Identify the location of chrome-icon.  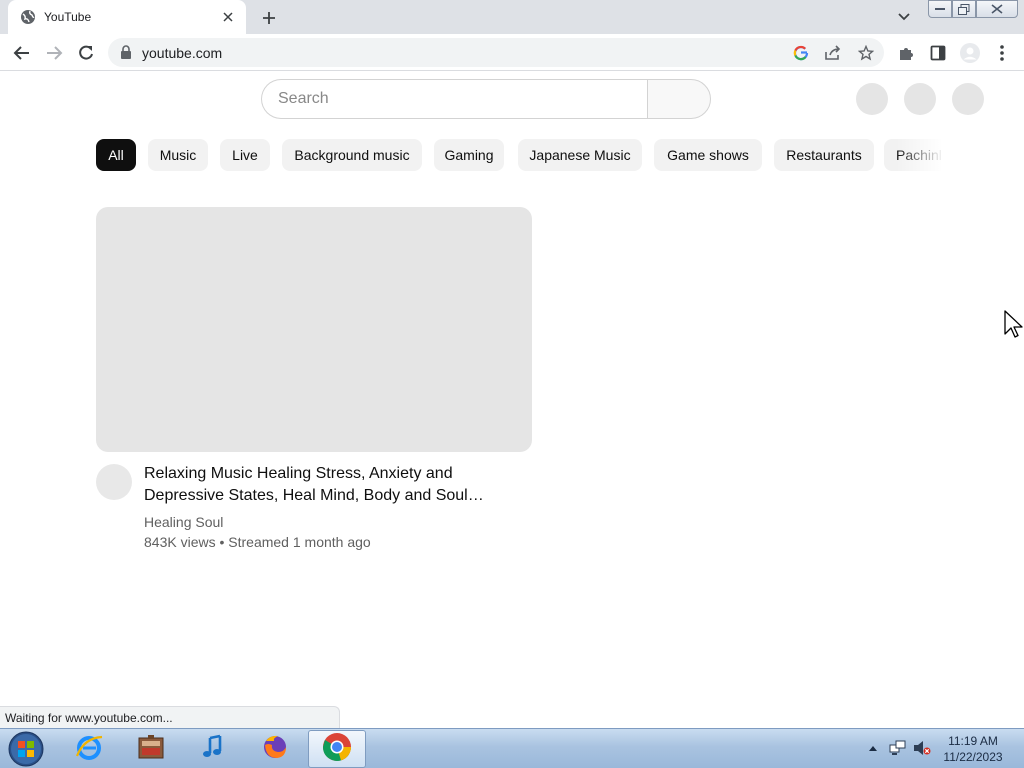
(337, 749).